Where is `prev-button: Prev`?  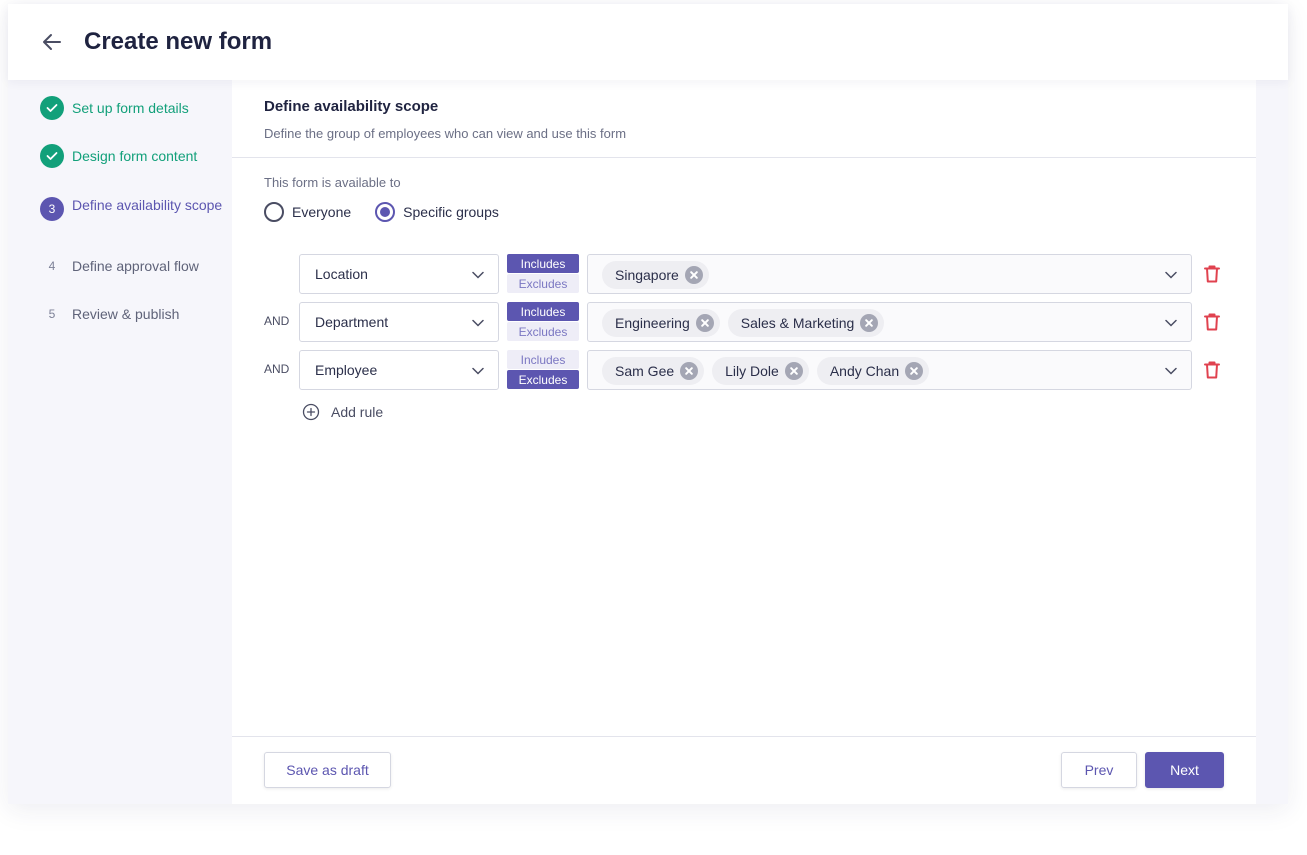 prev-button: Prev is located at coordinates (1099, 770).